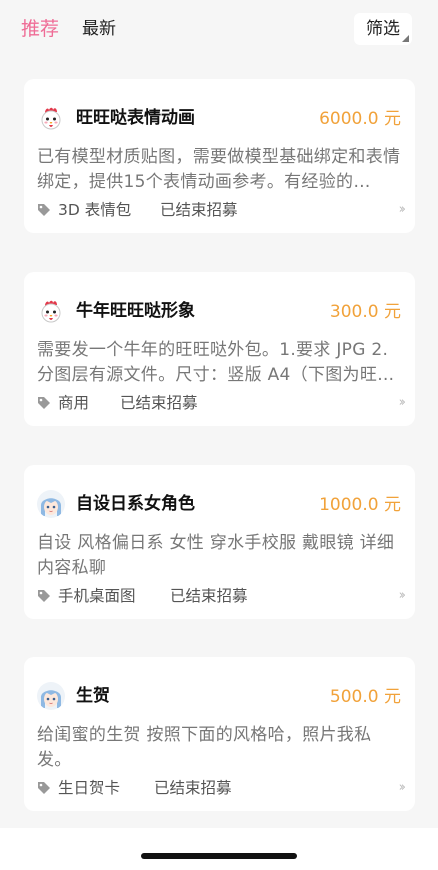 This screenshot has height=870, width=438. Describe the element at coordinates (405, 38) in the screenshot. I see `filter-corner-icon` at that location.